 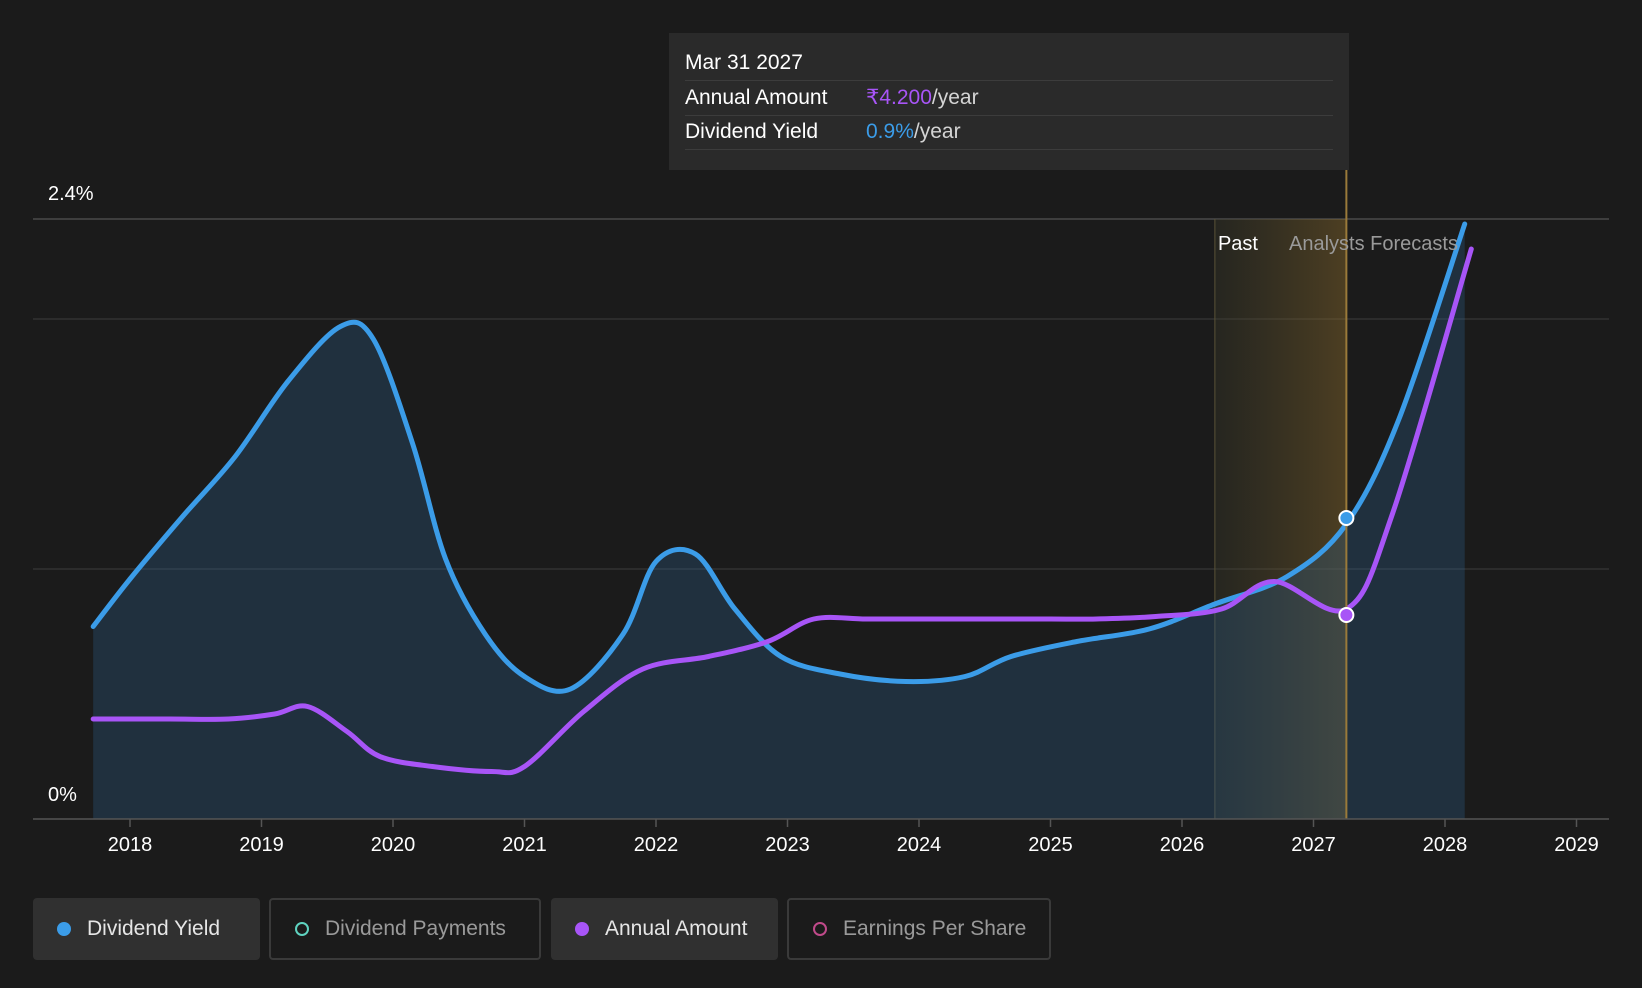 I want to click on tooltip-value-wrapper: 0.9%/year, so click(x=913, y=132).